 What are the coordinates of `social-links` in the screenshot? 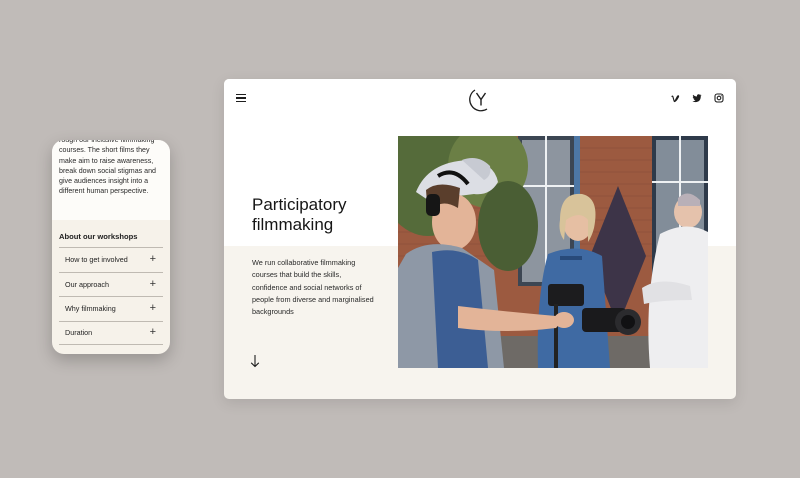 It's located at (697, 98).